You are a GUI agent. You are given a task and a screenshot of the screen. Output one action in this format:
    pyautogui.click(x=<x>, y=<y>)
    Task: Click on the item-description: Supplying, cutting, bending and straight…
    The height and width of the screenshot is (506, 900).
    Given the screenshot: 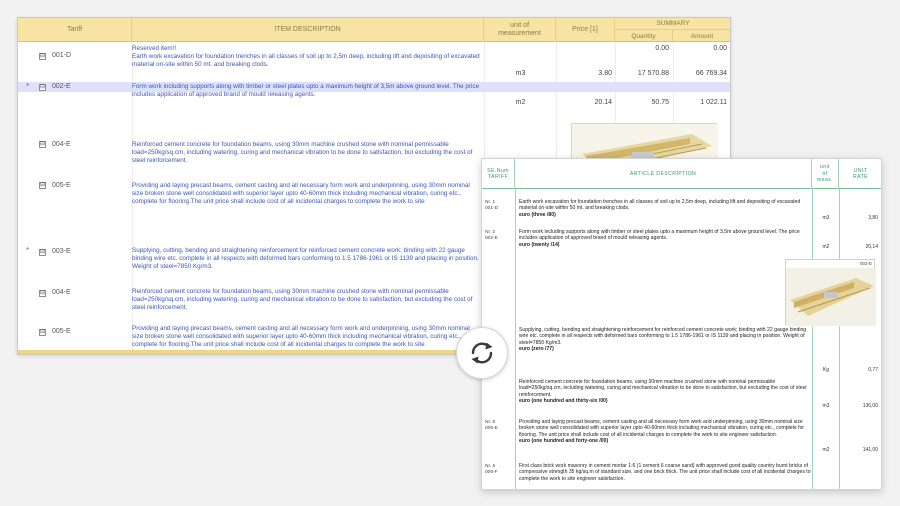 What is the action you would take?
    pyautogui.click(x=305, y=258)
    